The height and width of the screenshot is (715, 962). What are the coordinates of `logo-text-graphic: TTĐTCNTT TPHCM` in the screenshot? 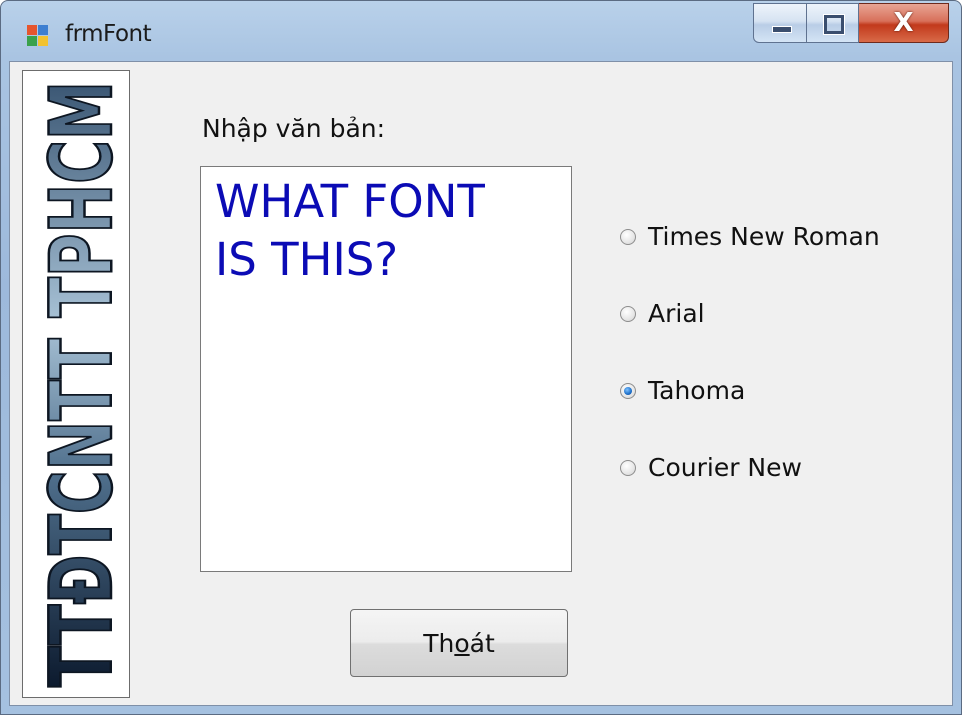 It's located at (80, 384).